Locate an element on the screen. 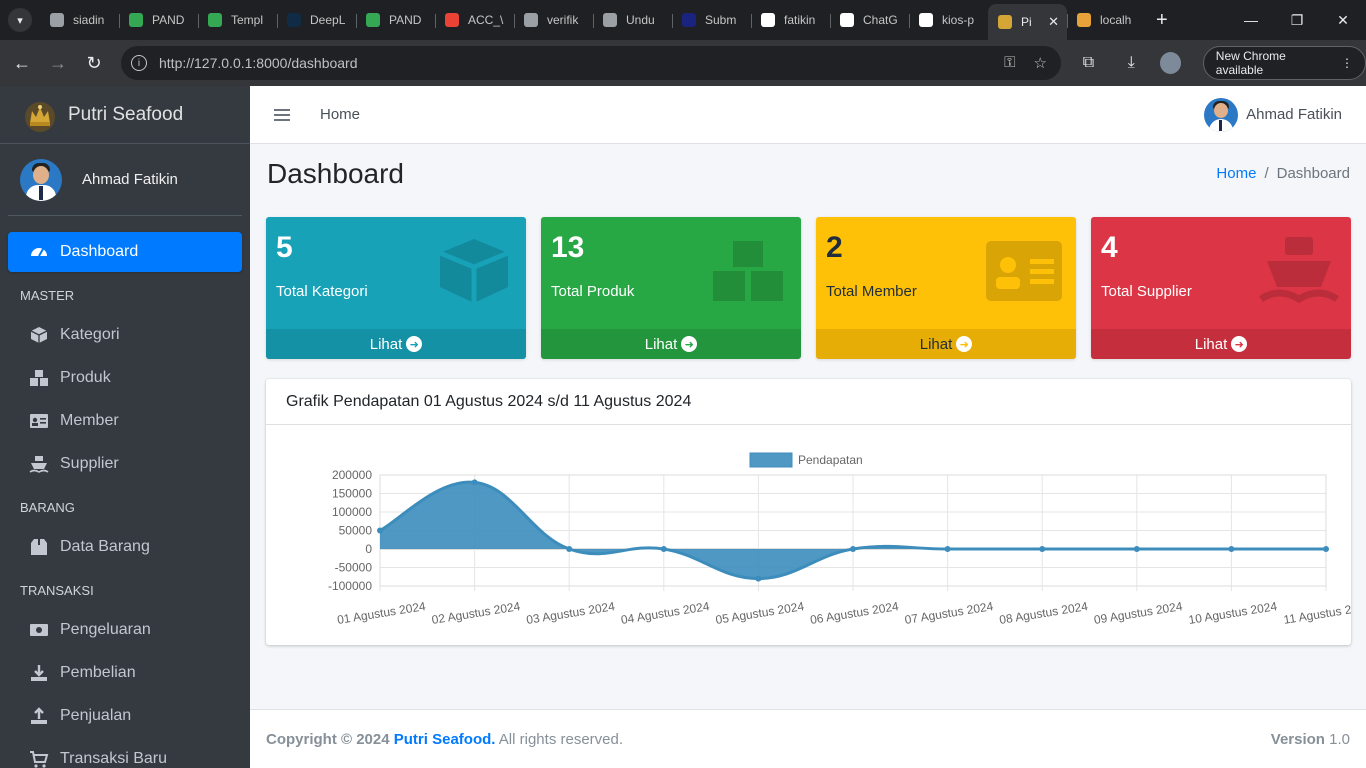  browser-tab: Templ is located at coordinates (237, 20).